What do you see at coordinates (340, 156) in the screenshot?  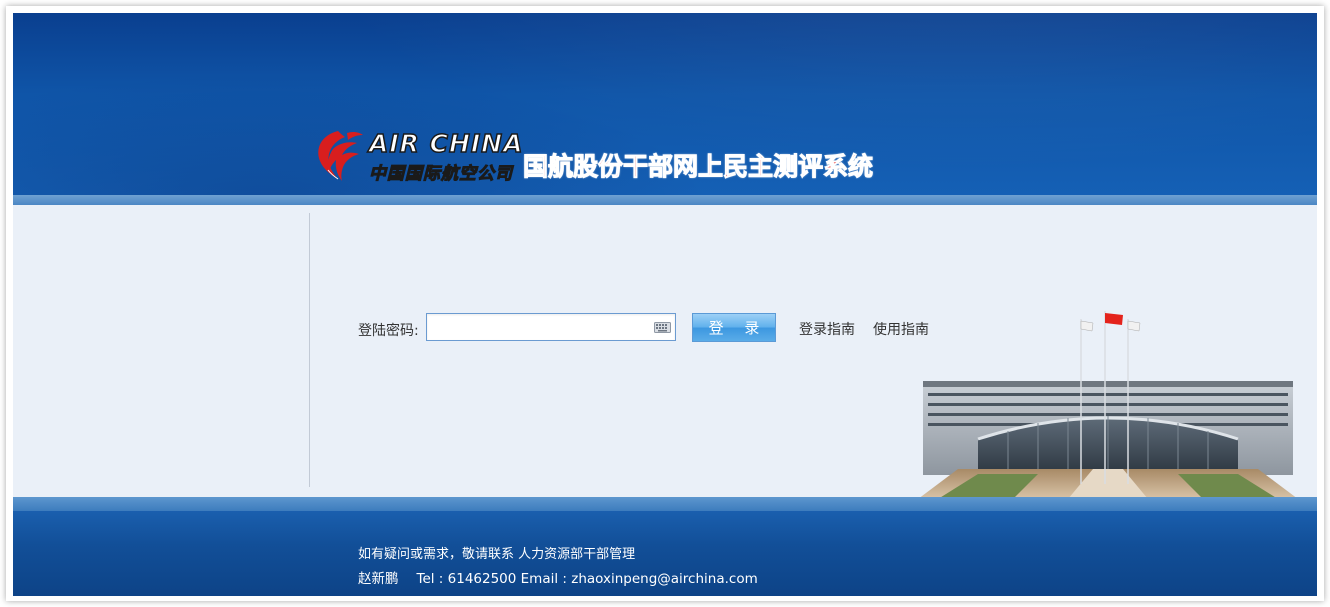 I see `phoenix-logo-icon` at bounding box center [340, 156].